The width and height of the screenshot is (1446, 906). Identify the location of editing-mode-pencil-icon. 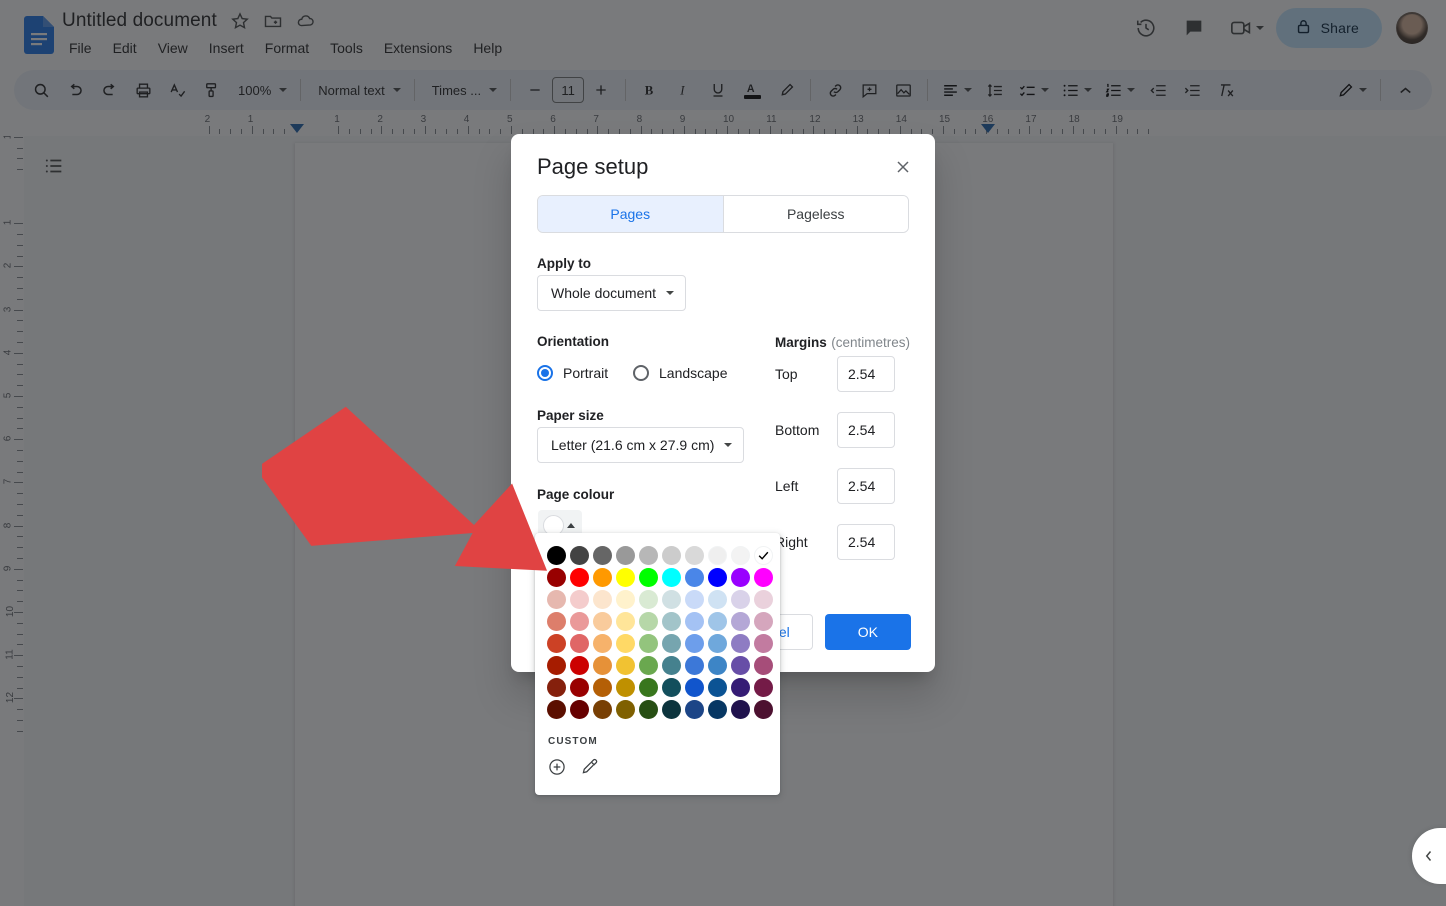
(1351, 90).